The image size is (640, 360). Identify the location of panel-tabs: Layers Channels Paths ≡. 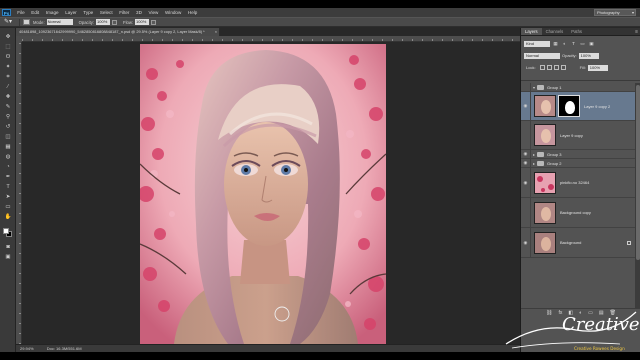
(580, 32).